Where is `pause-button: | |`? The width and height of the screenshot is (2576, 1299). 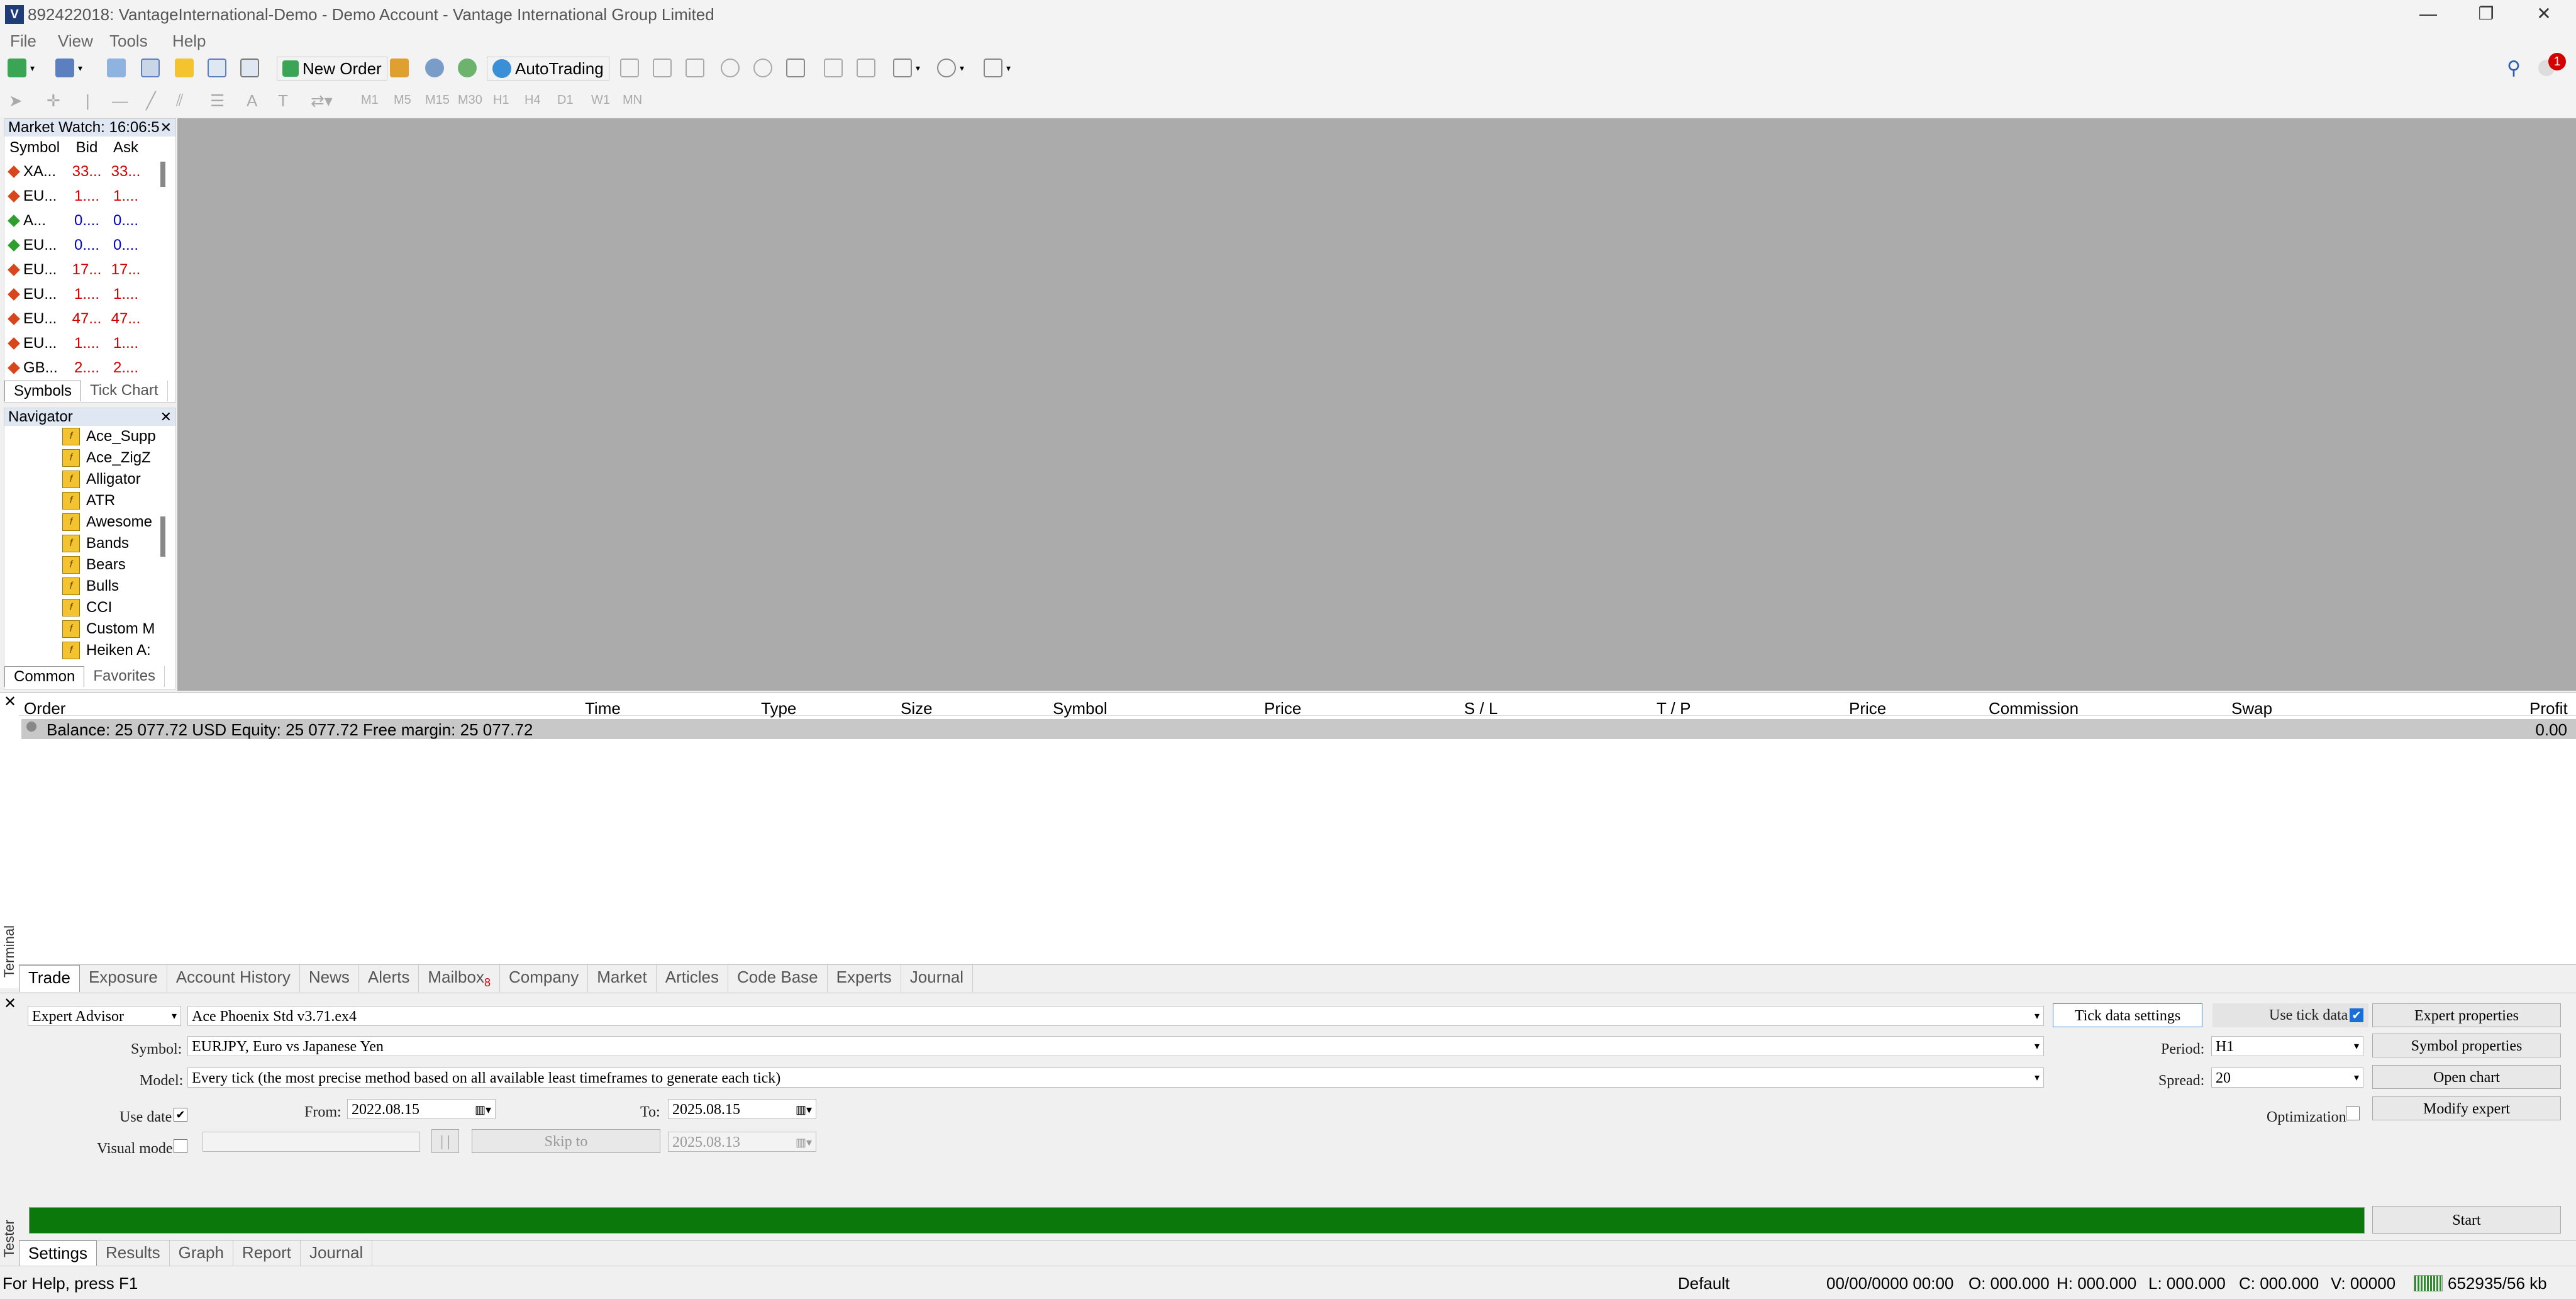
pause-button: | | is located at coordinates (445, 1141).